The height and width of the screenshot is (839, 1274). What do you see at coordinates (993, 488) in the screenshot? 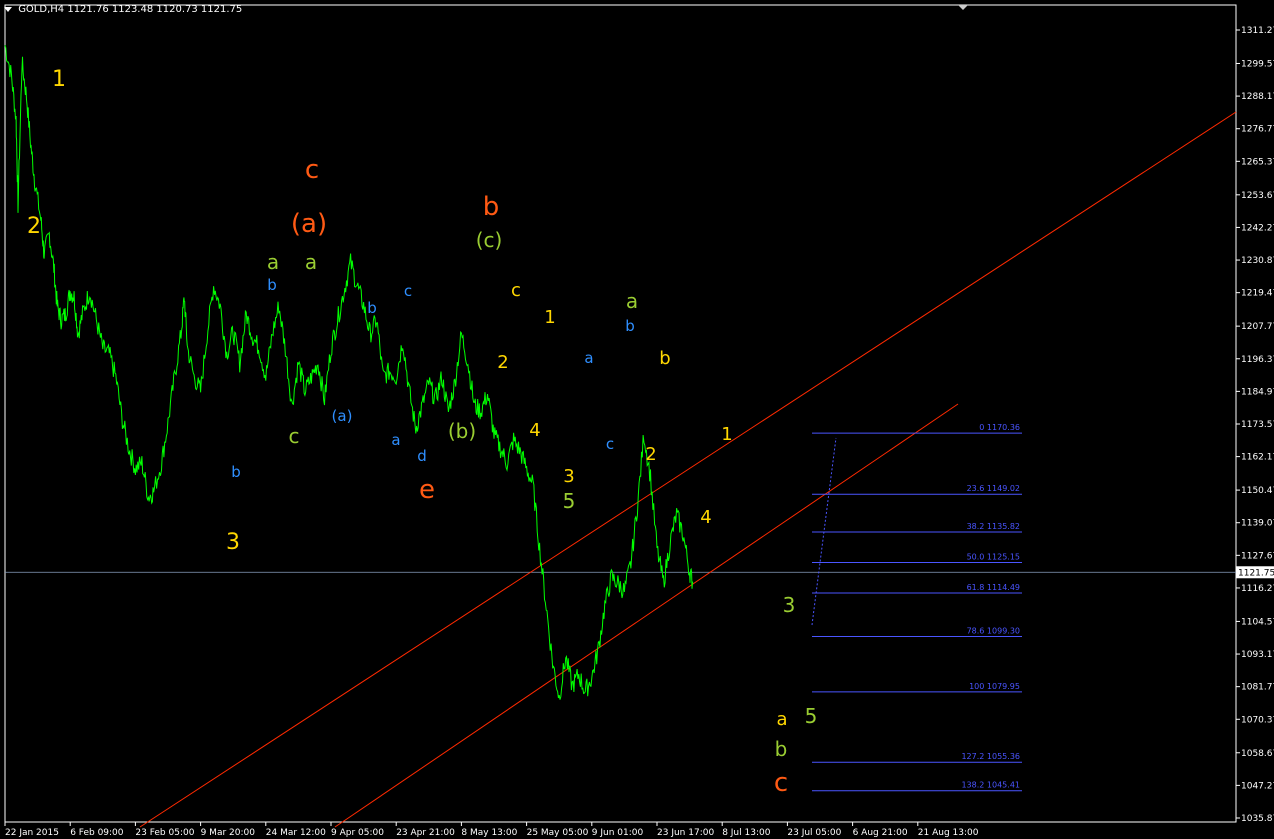
I see `fib-level-label: 23.6 1149.02` at bounding box center [993, 488].